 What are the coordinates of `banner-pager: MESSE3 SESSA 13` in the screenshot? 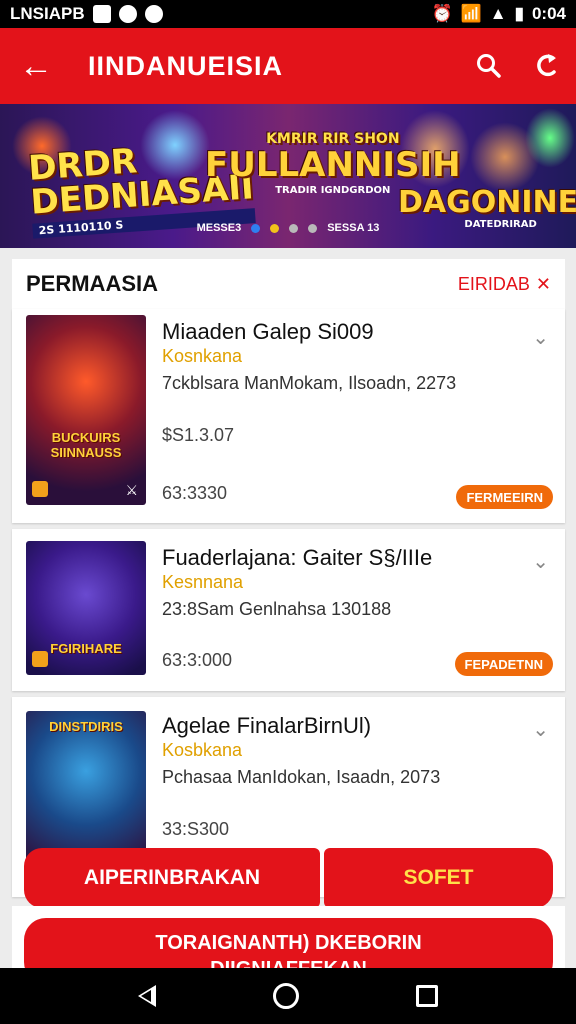 It's located at (288, 228).